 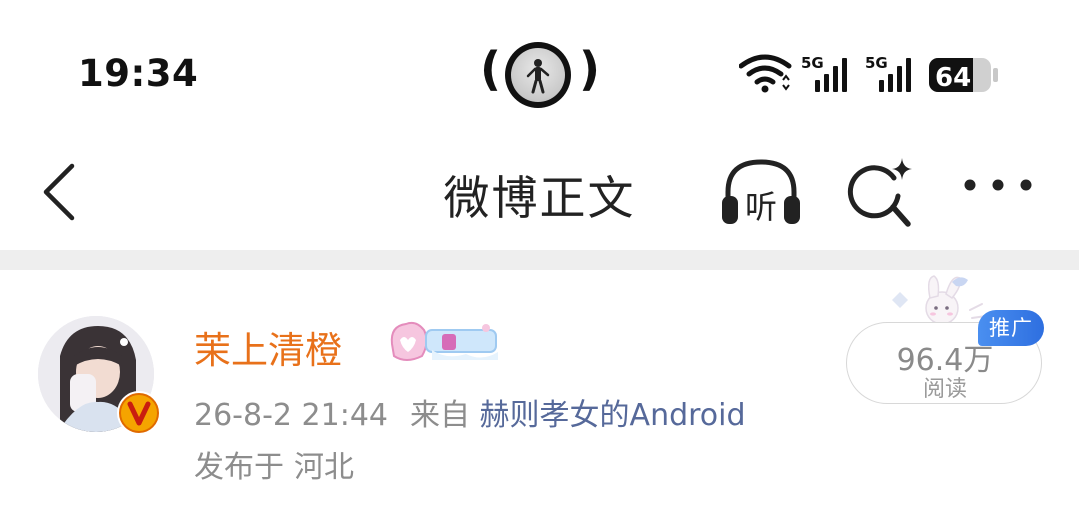 I want to click on listen-button: 听, so click(x=761, y=190).